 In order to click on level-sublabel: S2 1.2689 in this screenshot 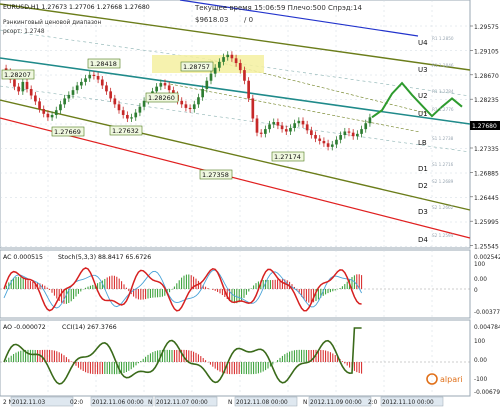, I will do `click(443, 181)`.